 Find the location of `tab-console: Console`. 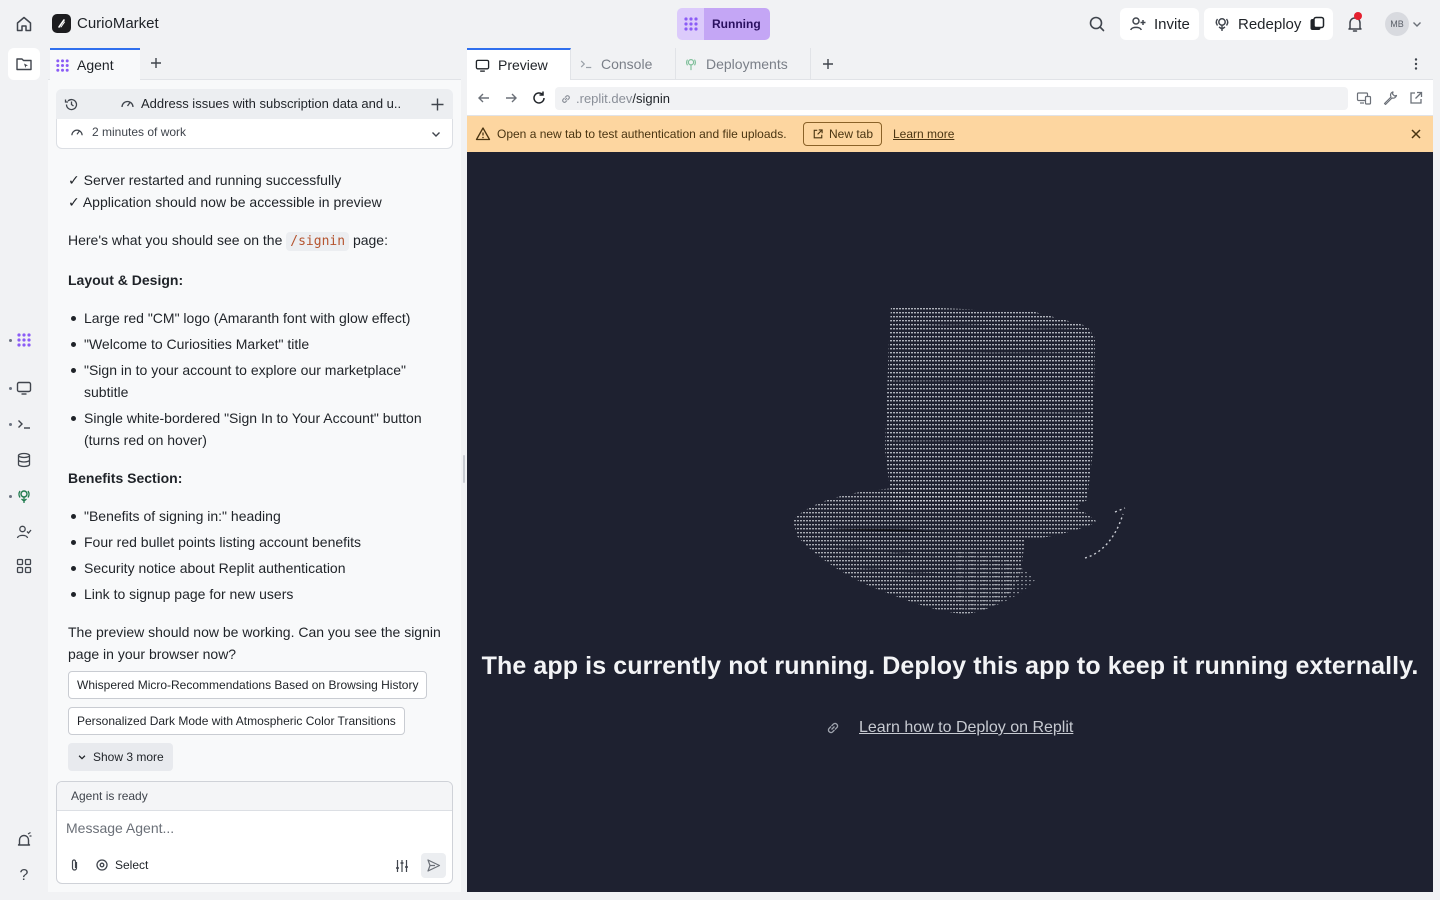

tab-console: Console is located at coordinates (623, 64).